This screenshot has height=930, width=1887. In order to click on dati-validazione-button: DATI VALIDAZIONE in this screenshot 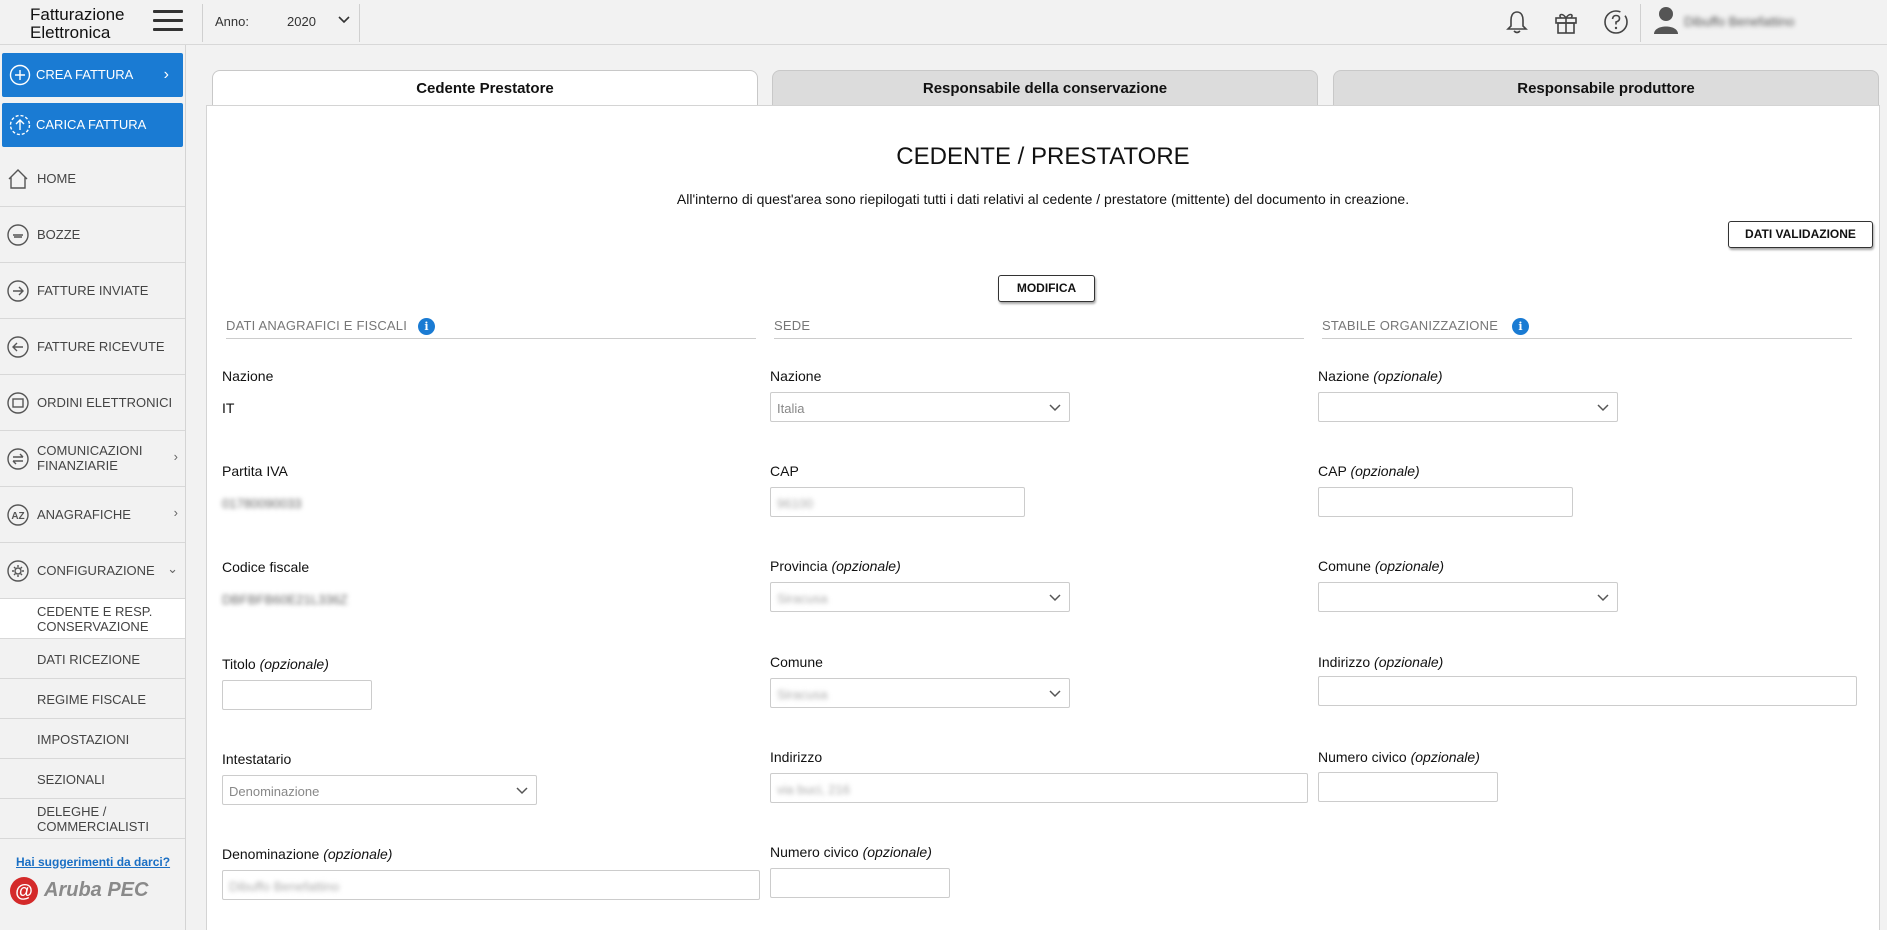, I will do `click(1800, 234)`.